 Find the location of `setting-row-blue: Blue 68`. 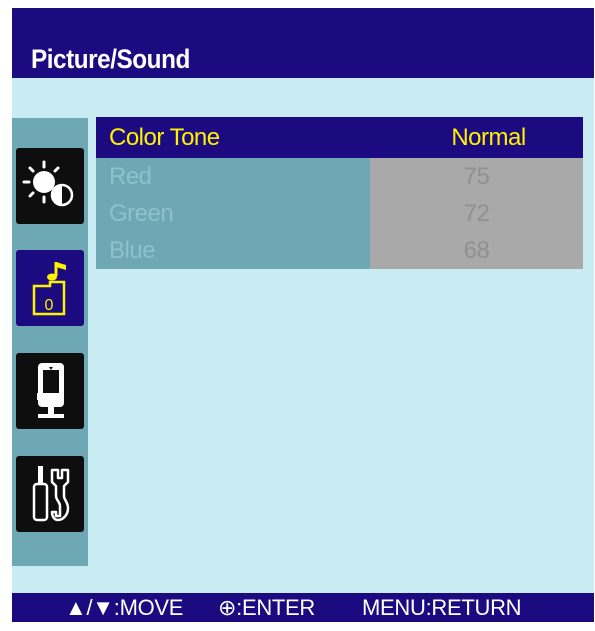

setting-row-blue: Blue 68 is located at coordinates (339, 250).